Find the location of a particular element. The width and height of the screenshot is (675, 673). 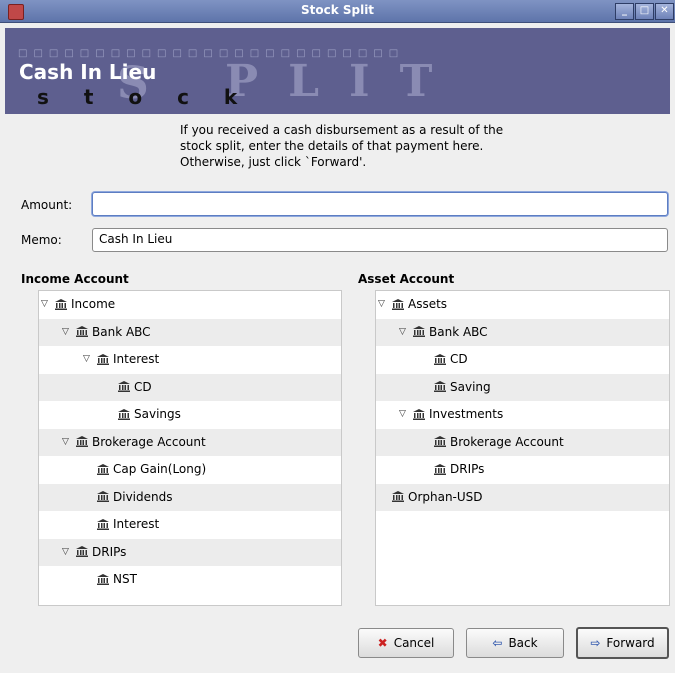

tree-row: ▽ DRIPs is located at coordinates (190, 552).